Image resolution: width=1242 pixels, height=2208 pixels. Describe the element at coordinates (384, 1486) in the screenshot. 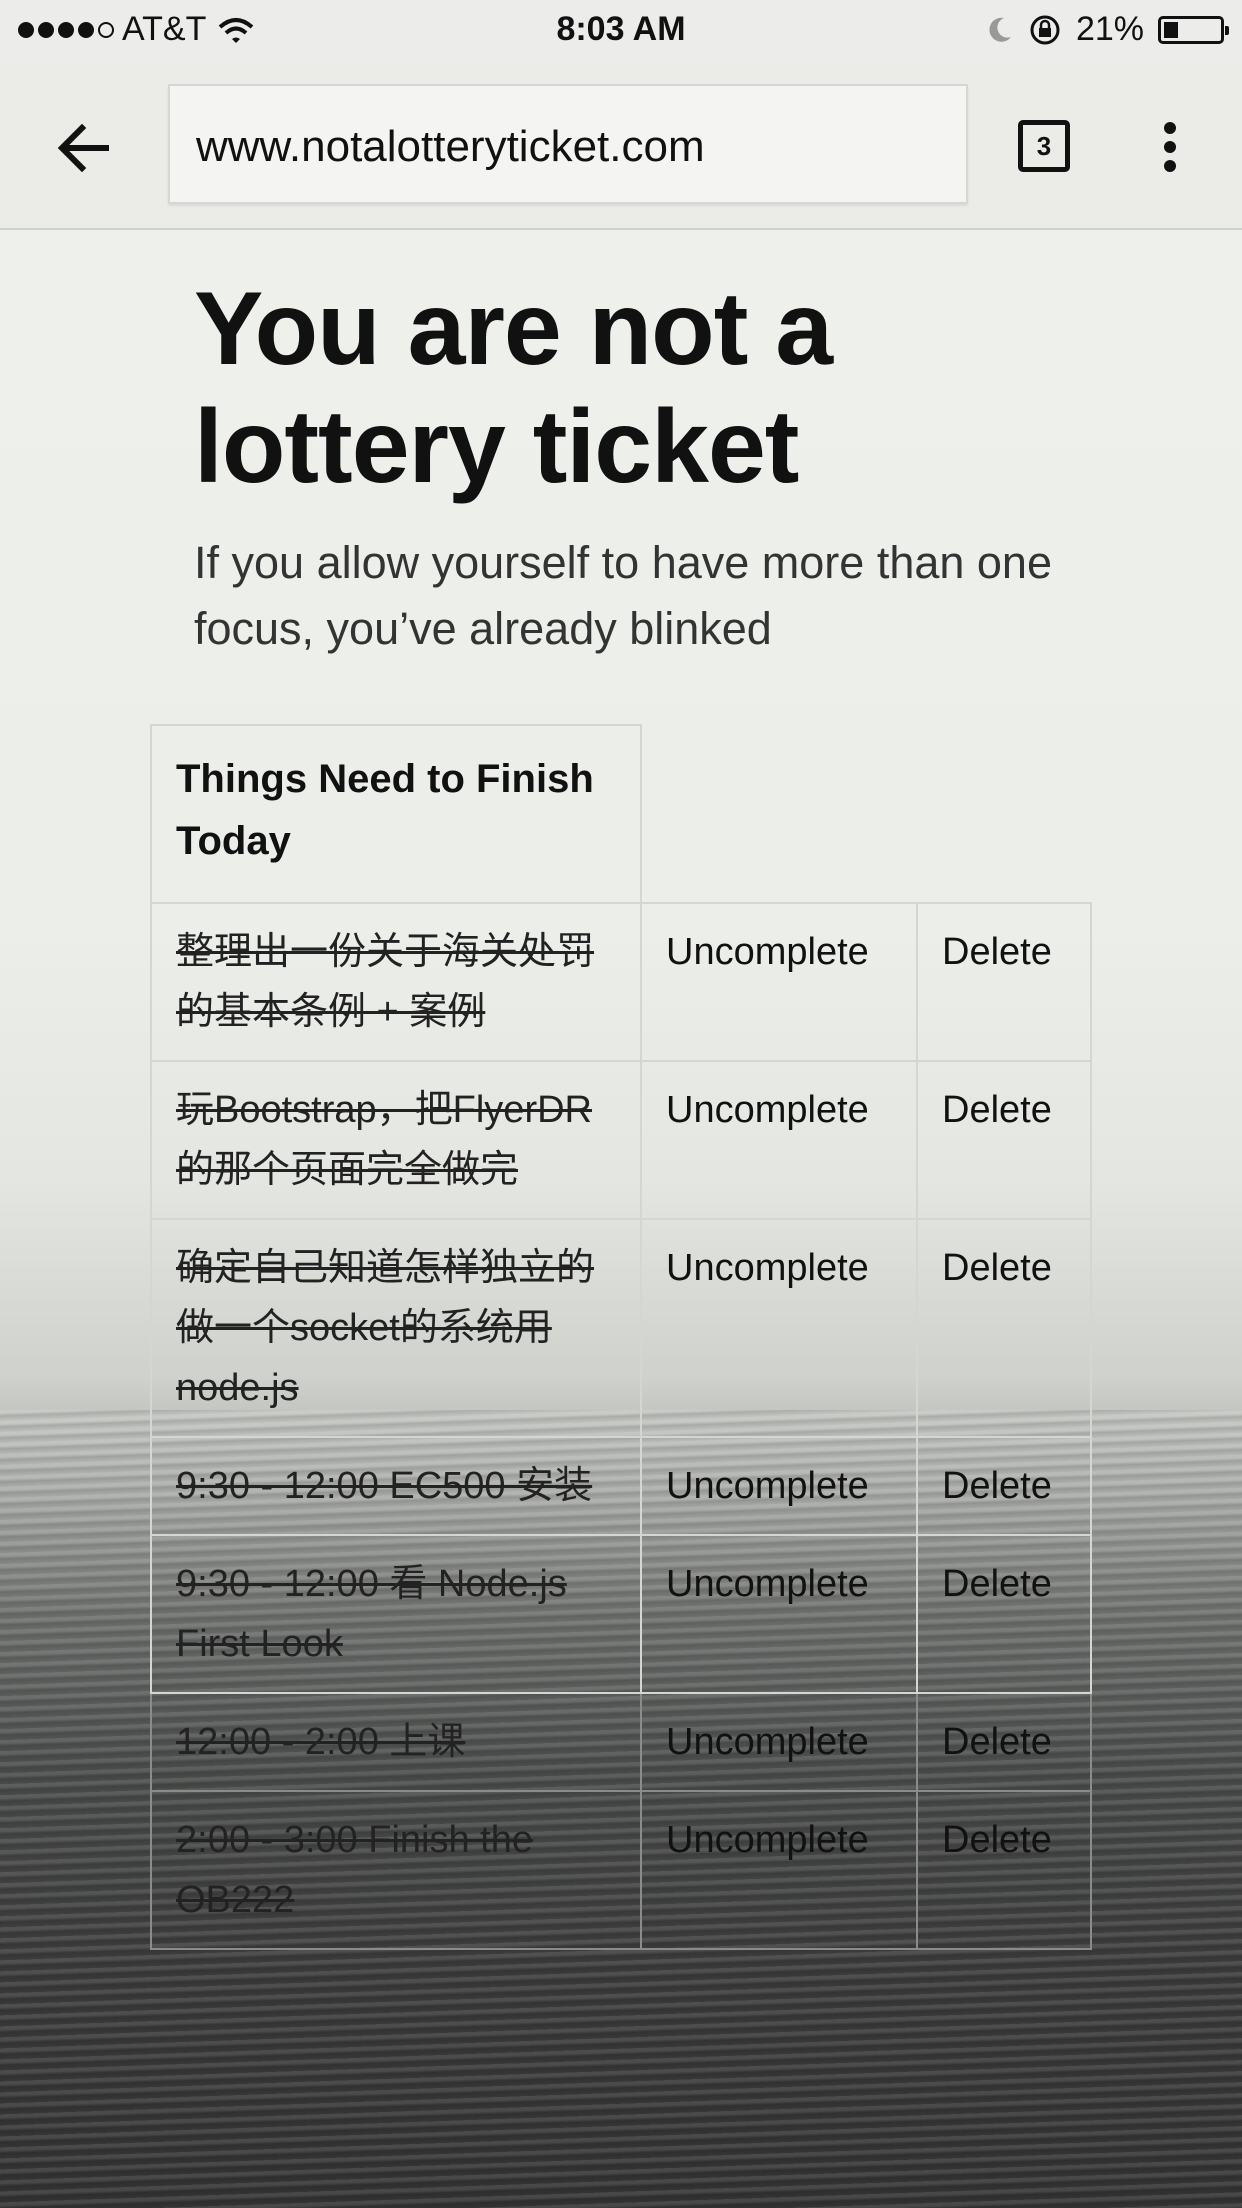

I see `task-text: 9:30 - 12:00 EC500 安装` at that location.